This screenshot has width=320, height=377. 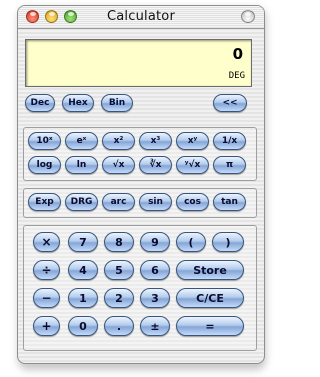 I want to click on backspace-button: <<, so click(x=230, y=103).